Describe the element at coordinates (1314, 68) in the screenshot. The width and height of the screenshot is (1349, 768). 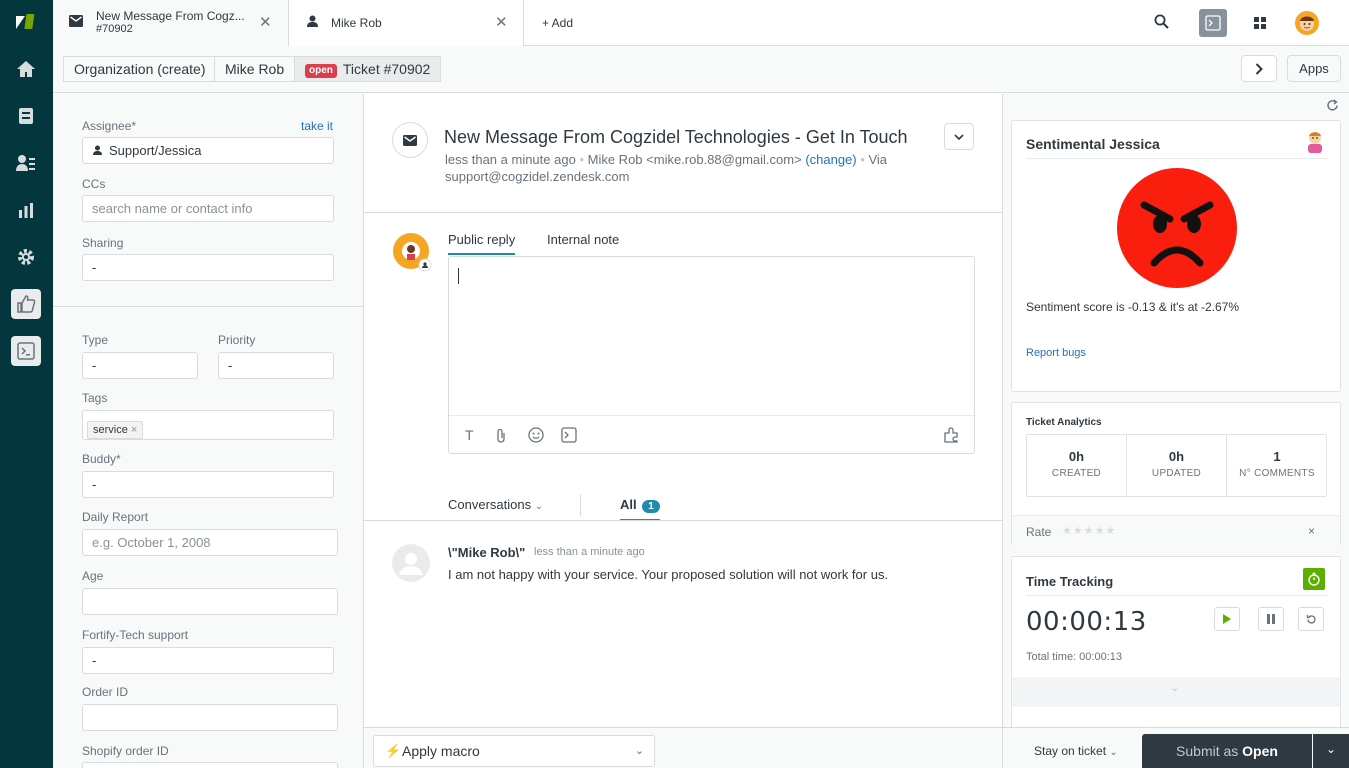
I see `apps-button: Apps` at that location.